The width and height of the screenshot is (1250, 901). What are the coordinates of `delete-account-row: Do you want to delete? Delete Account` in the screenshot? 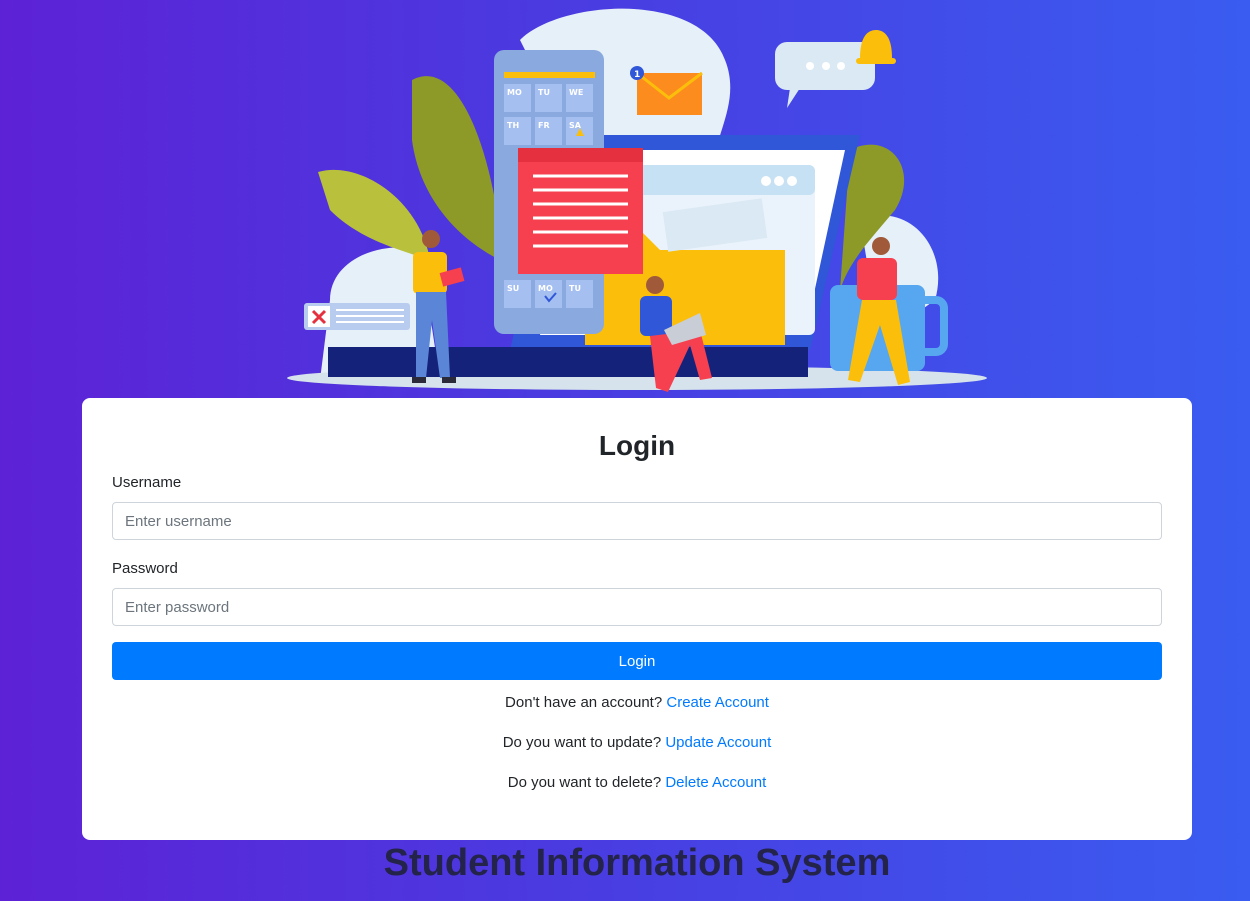 It's located at (637, 782).